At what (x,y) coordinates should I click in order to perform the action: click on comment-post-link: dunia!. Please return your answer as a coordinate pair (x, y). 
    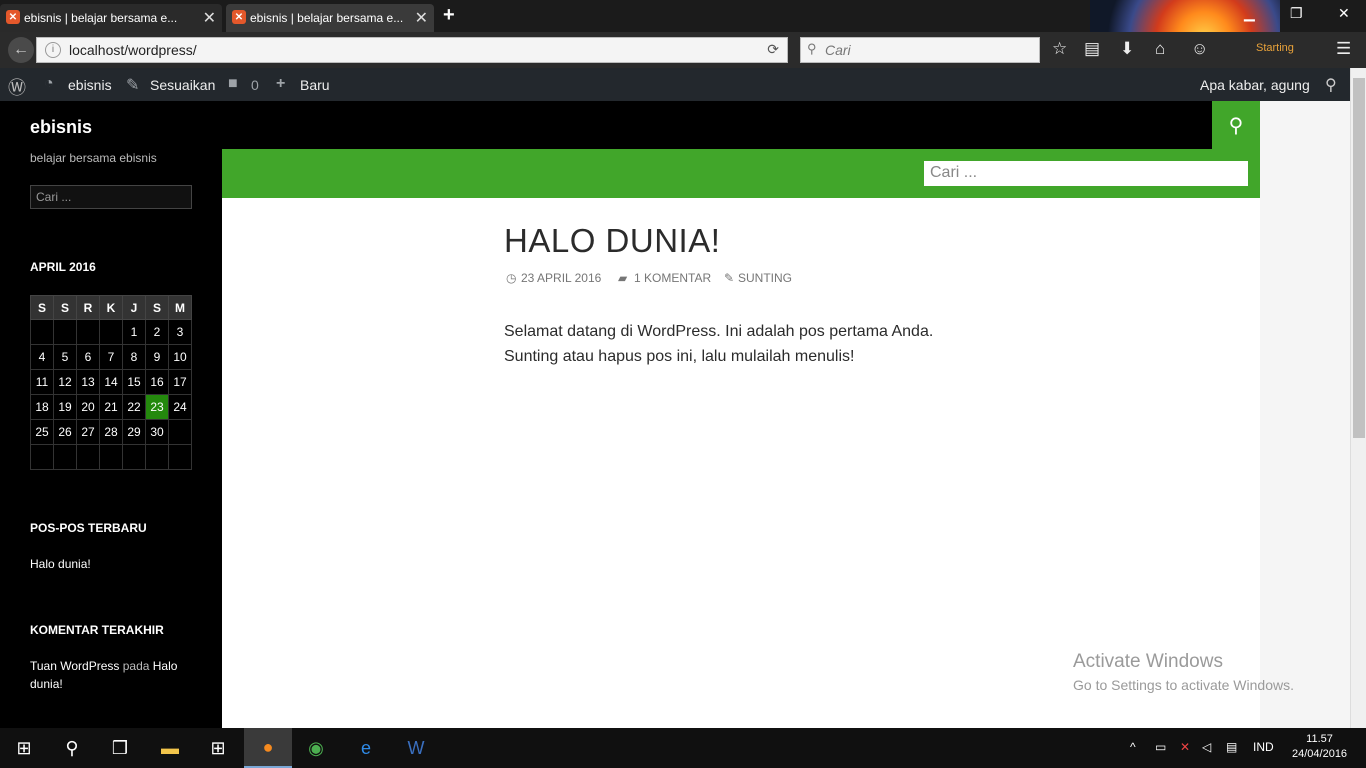
    Looking at the image, I should click on (46, 684).